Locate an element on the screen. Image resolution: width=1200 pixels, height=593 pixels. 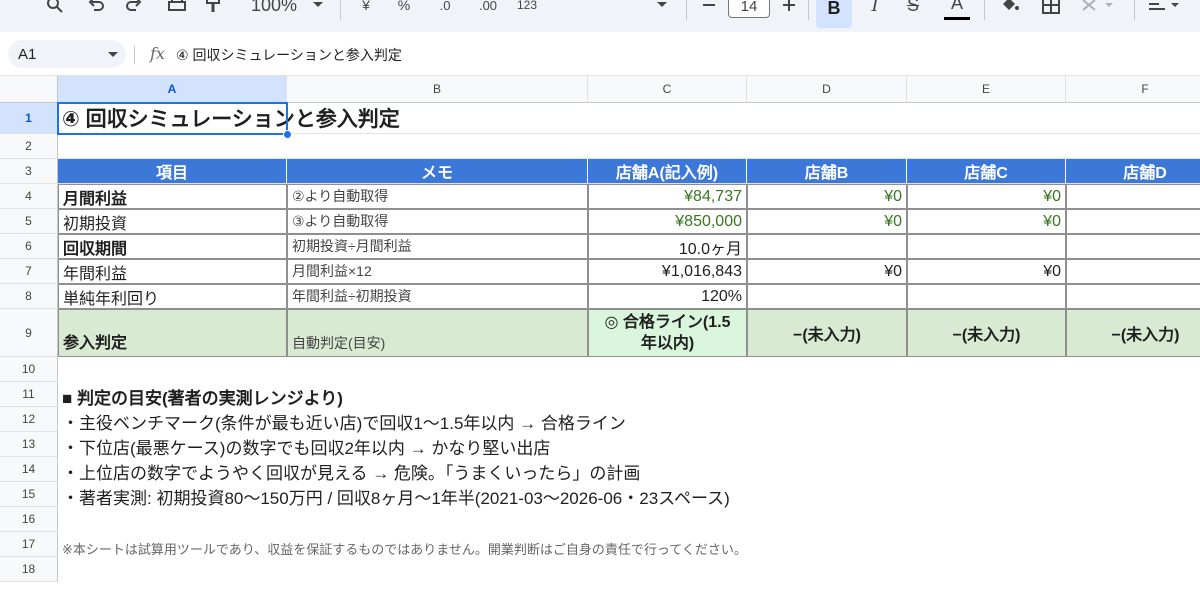
row-header: 5 is located at coordinates (29, 221).